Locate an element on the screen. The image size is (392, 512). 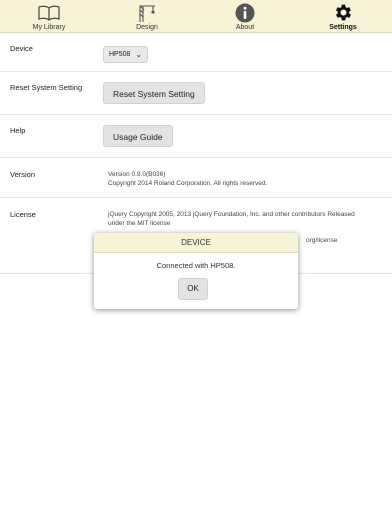
info-icon is located at coordinates (245, 12).